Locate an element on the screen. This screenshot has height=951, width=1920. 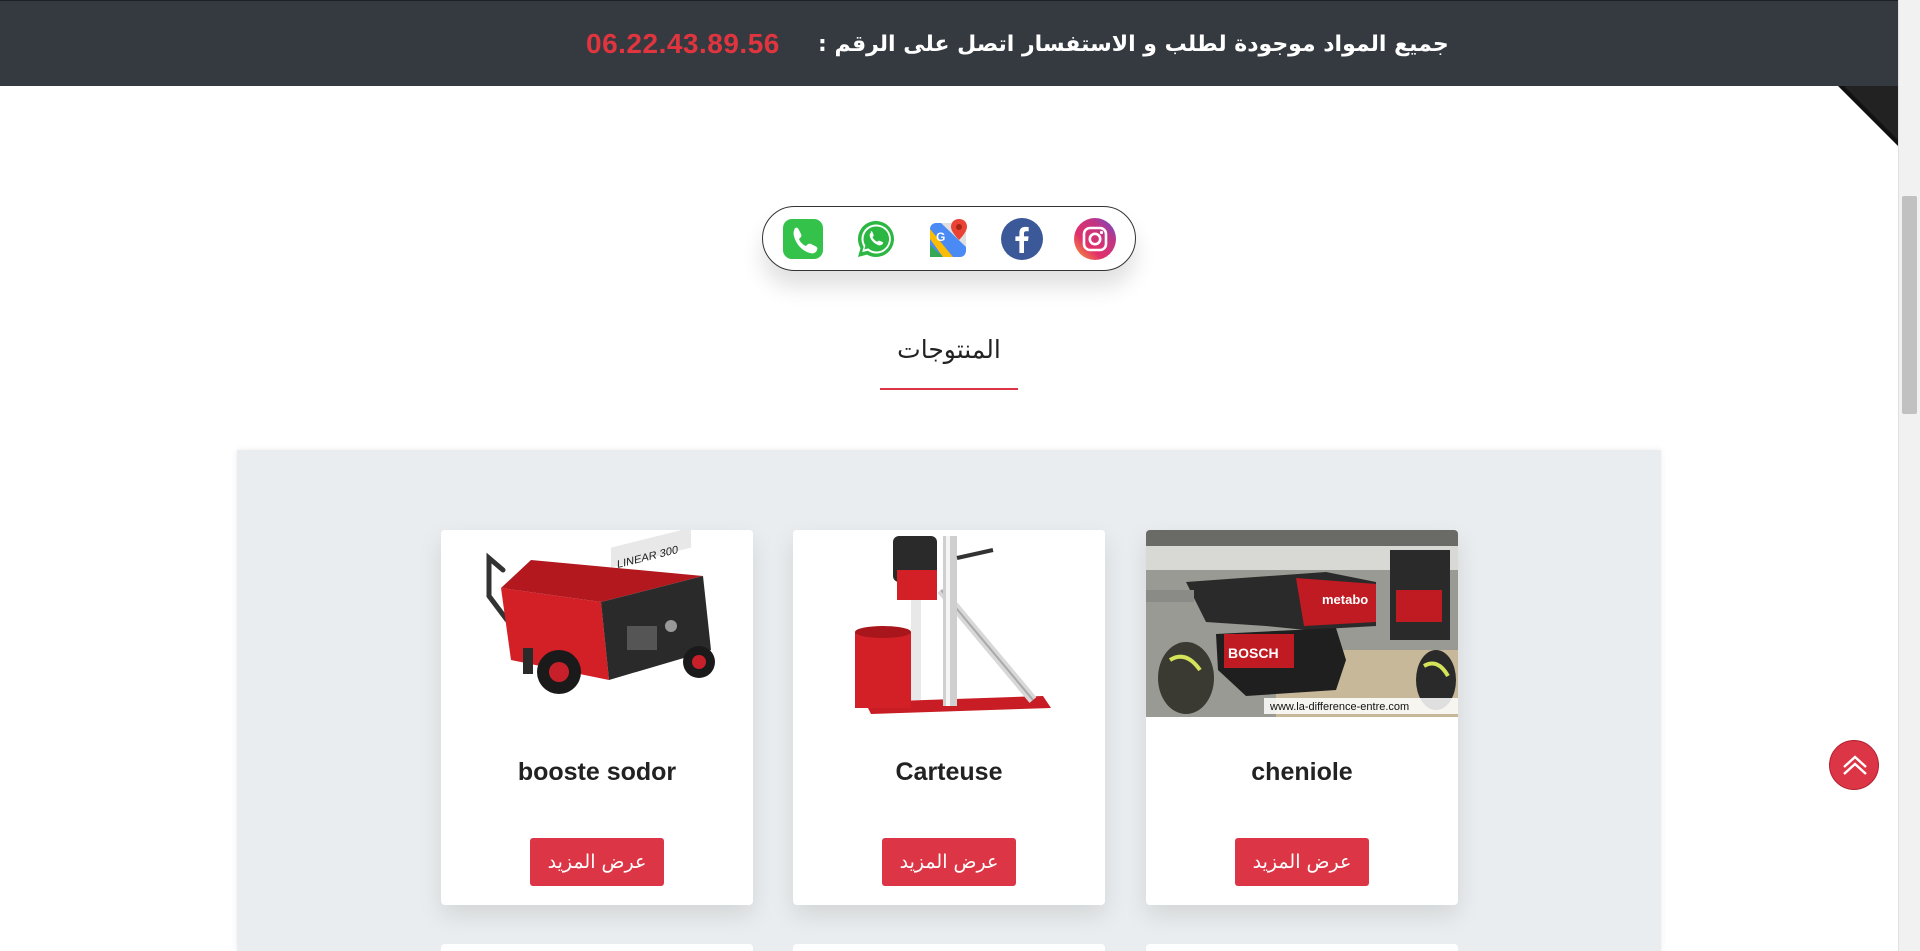
whatsapp-icon is located at coordinates (876, 239).